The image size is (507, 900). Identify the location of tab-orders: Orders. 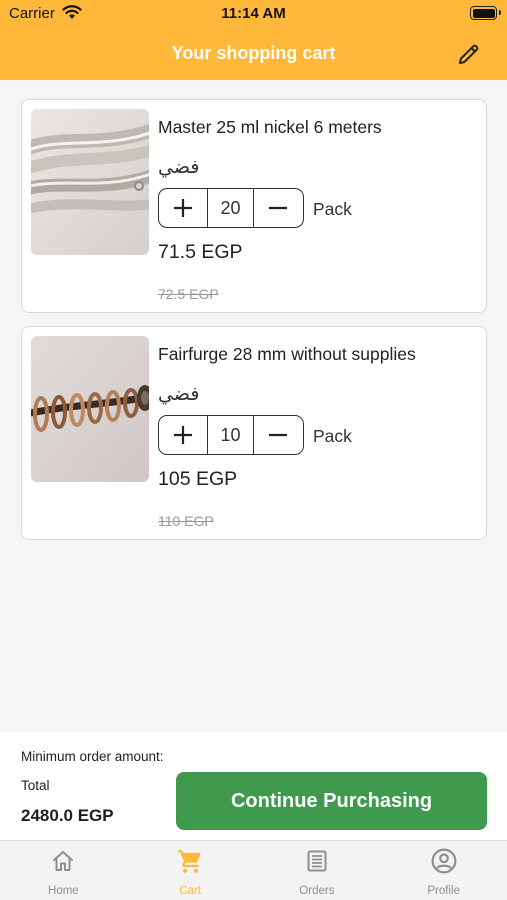
(317, 870).